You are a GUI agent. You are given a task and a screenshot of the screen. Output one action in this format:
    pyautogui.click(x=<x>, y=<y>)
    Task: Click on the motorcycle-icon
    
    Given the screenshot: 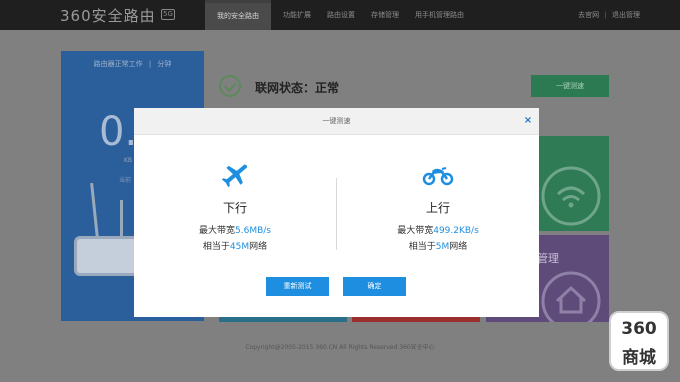 What is the action you would take?
    pyautogui.click(x=438, y=176)
    